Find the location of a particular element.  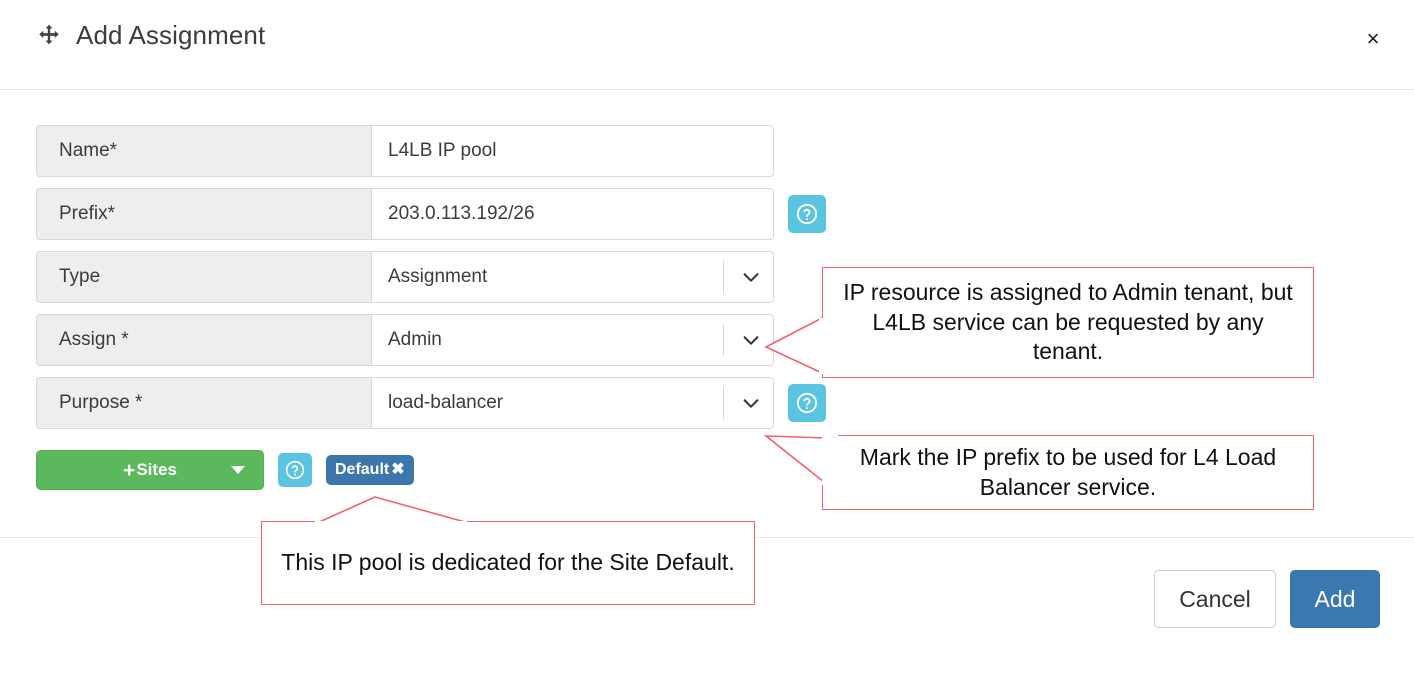

form-row-purpose: Purpose * load-balancer is located at coordinates (431, 403).